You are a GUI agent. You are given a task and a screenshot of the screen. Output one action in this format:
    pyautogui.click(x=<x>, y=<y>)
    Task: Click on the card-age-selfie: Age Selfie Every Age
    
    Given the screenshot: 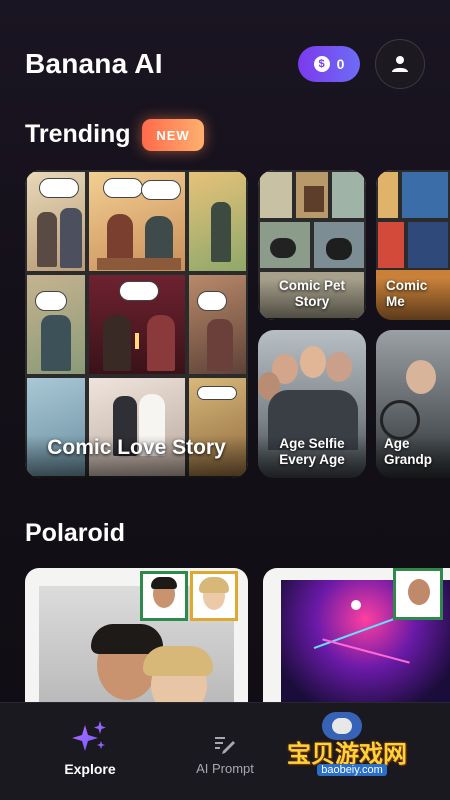 What is the action you would take?
    pyautogui.click(x=312, y=404)
    